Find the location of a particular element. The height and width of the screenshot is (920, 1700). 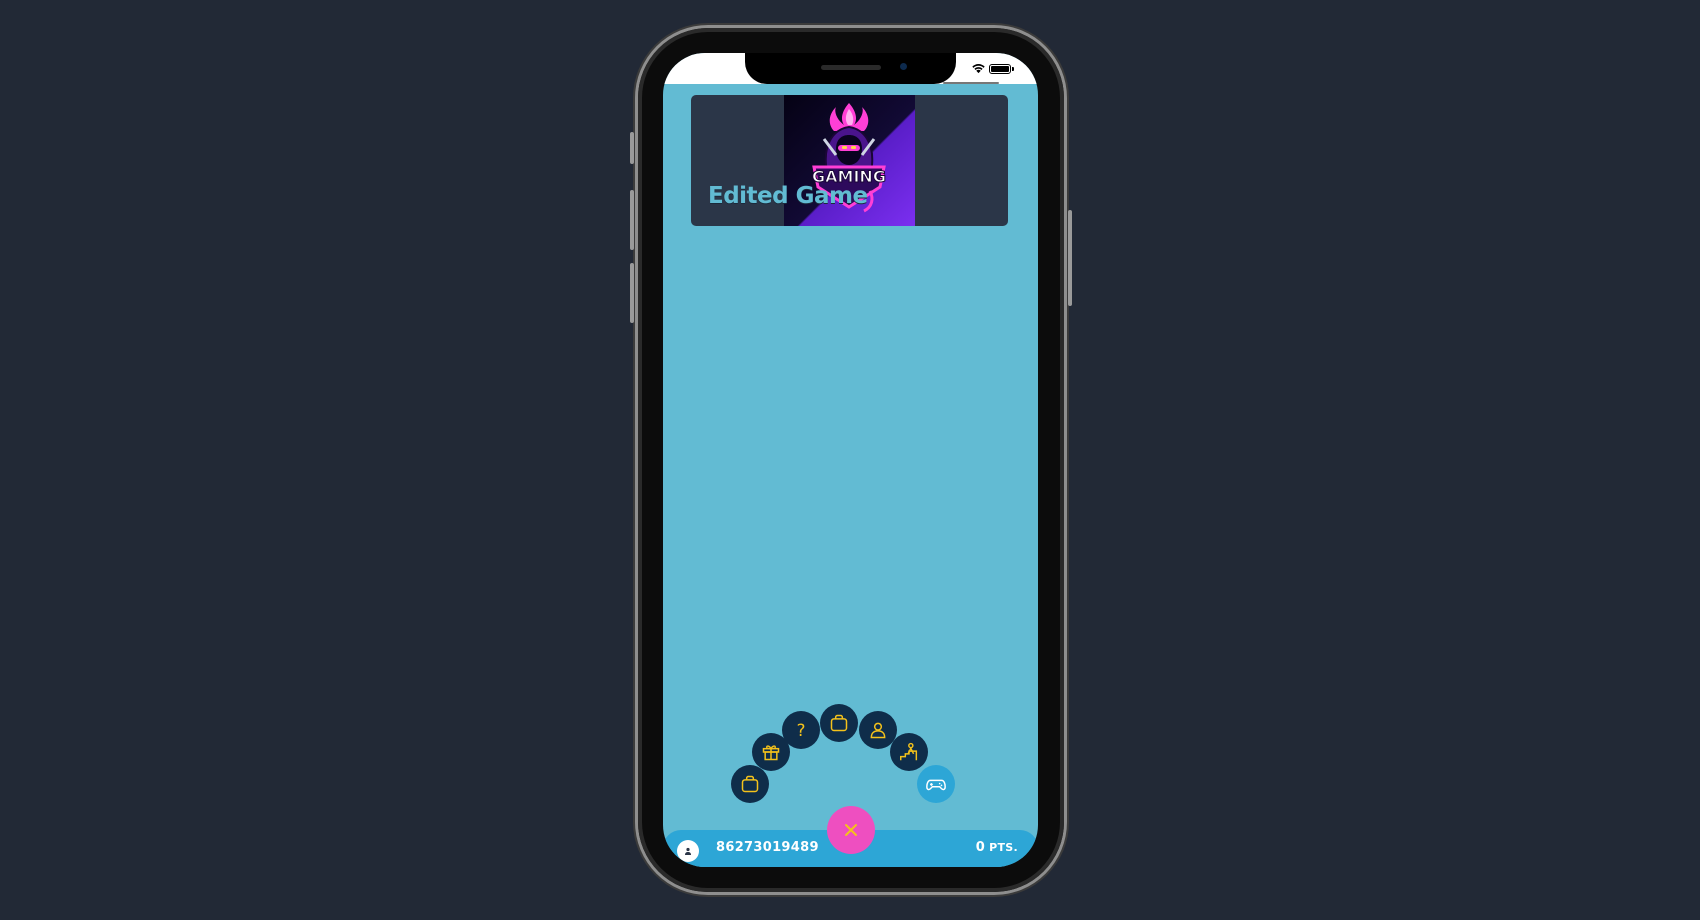

leaderboard-menu-button is located at coordinates (909, 752).